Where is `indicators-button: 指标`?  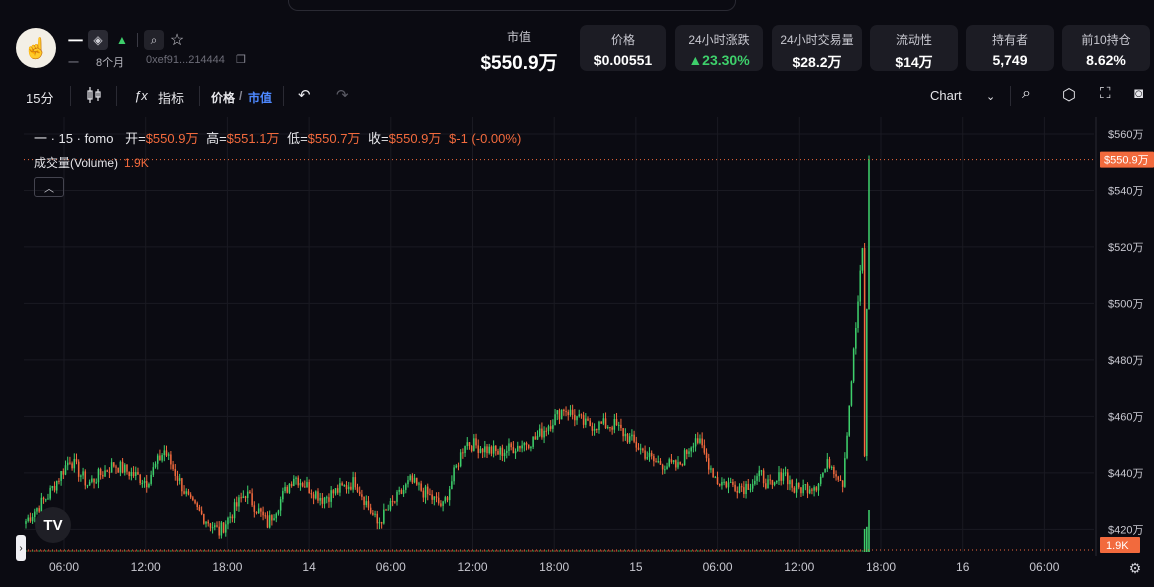
indicators-button: 指标 is located at coordinates (171, 97).